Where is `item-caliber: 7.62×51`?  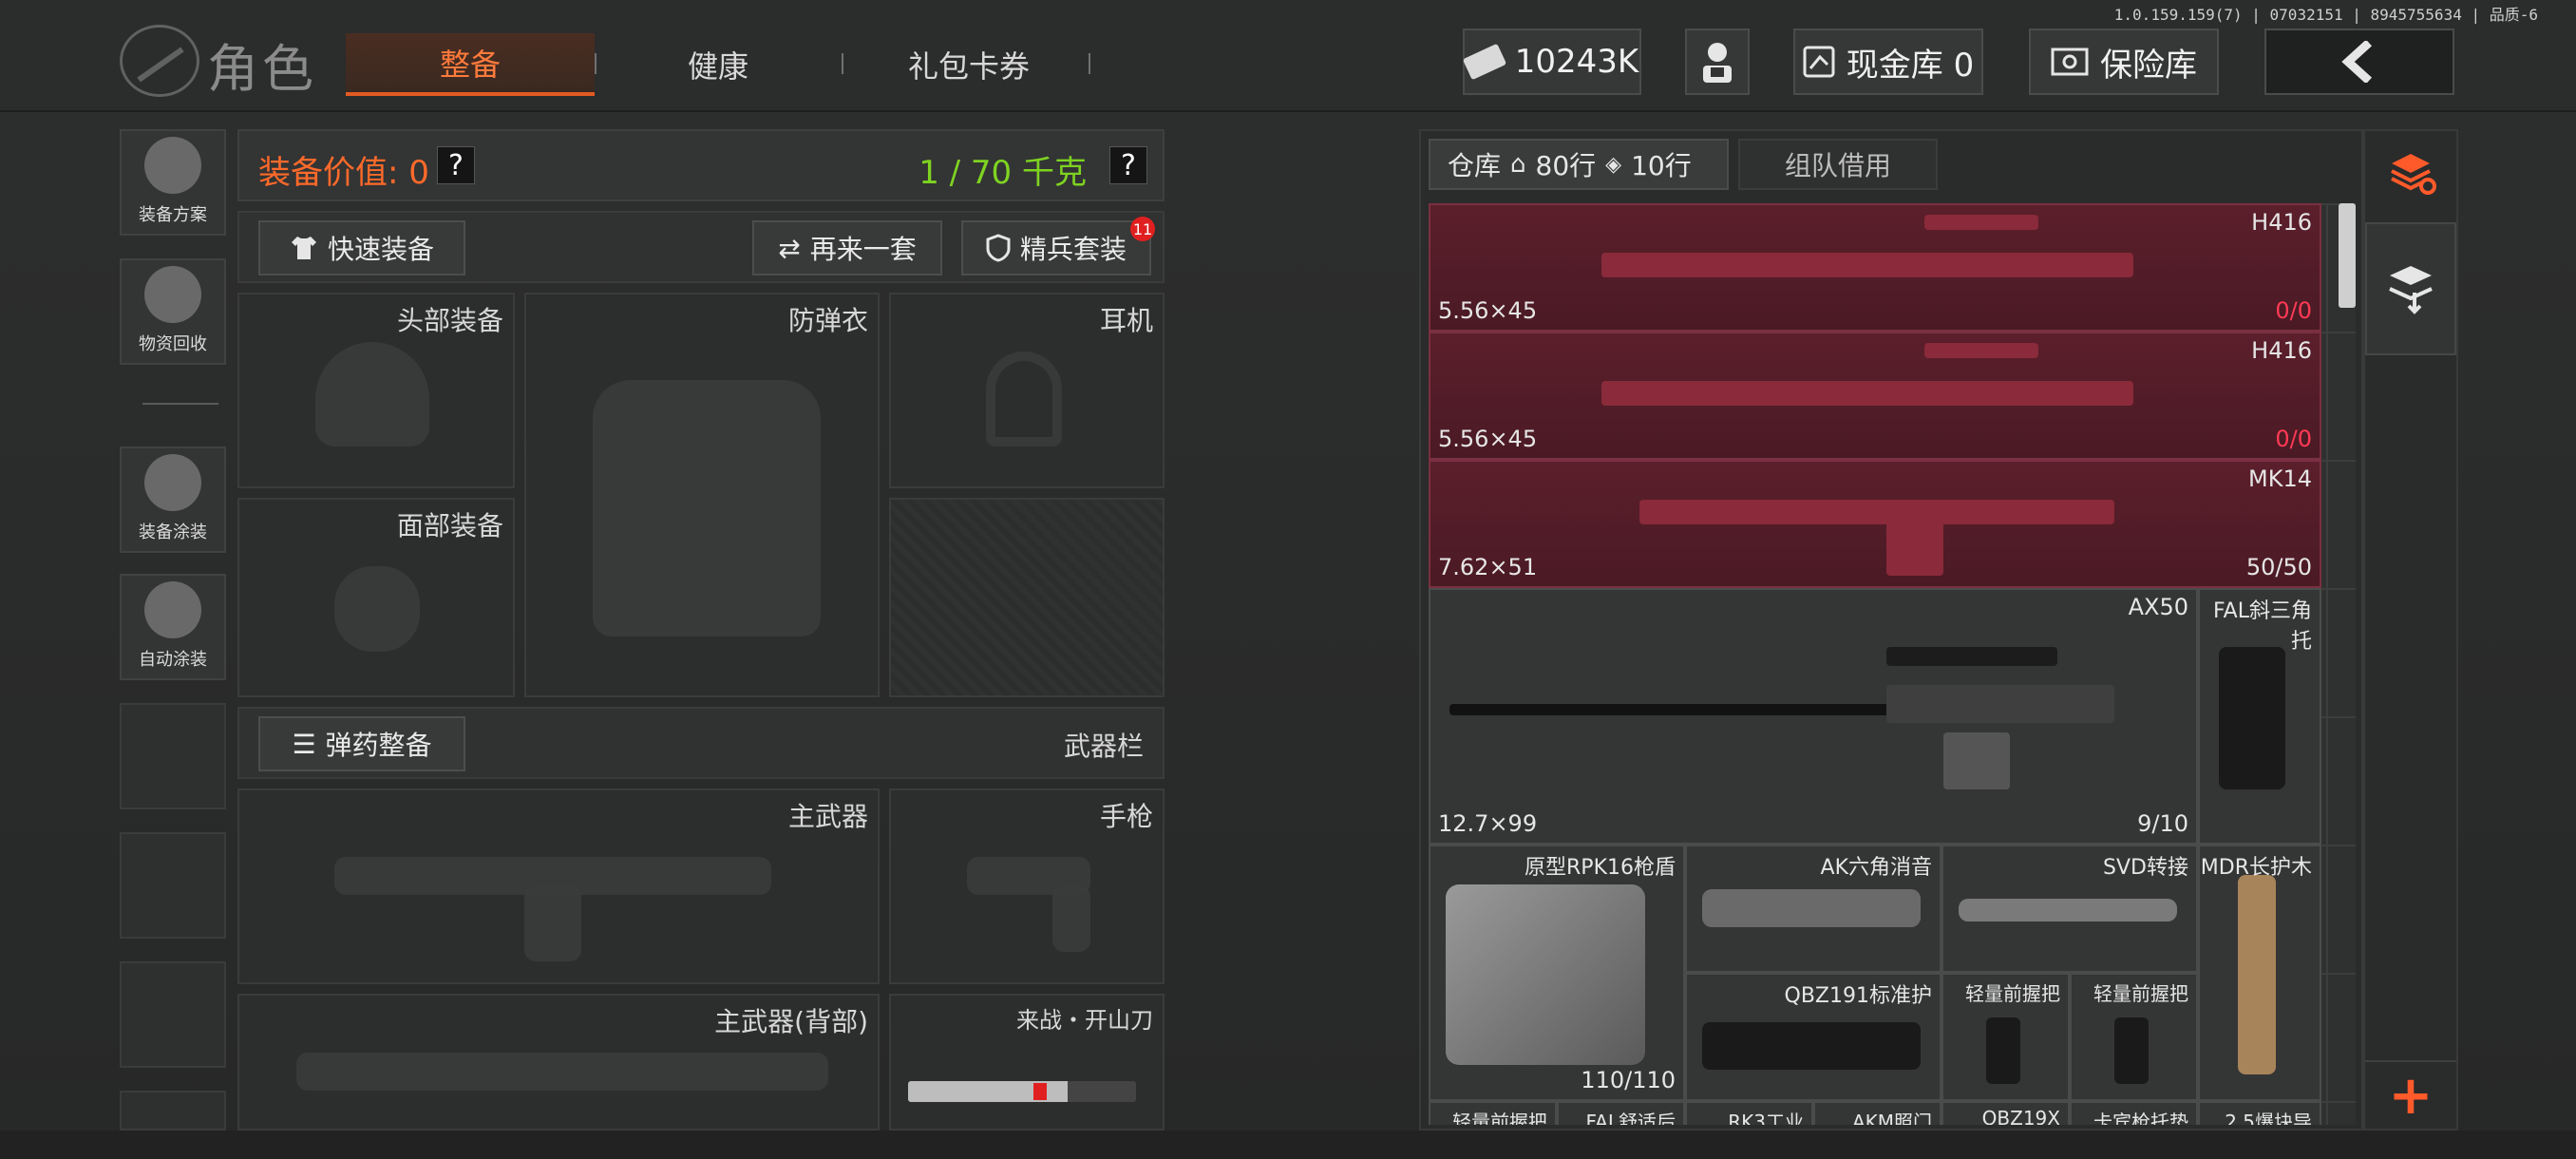 item-caliber: 7.62×51 is located at coordinates (1488, 567).